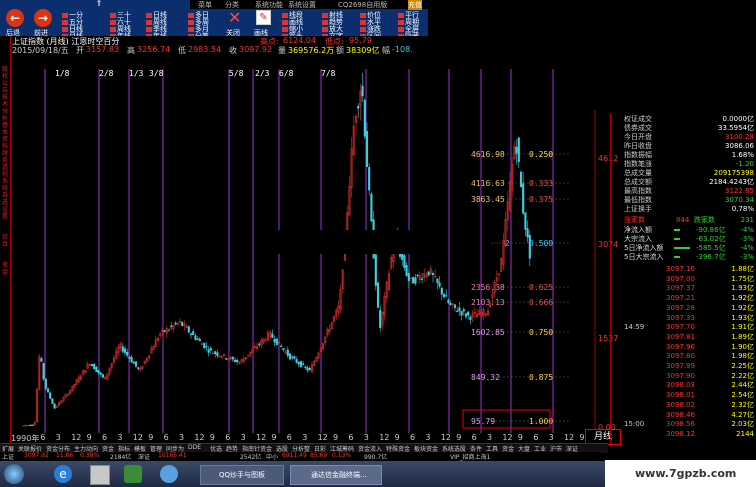 This screenshot has height=487, width=756. What do you see at coordinates (43, 18) in the screenshot?
I see `forward-button: →` at bounding box center [43, 18].